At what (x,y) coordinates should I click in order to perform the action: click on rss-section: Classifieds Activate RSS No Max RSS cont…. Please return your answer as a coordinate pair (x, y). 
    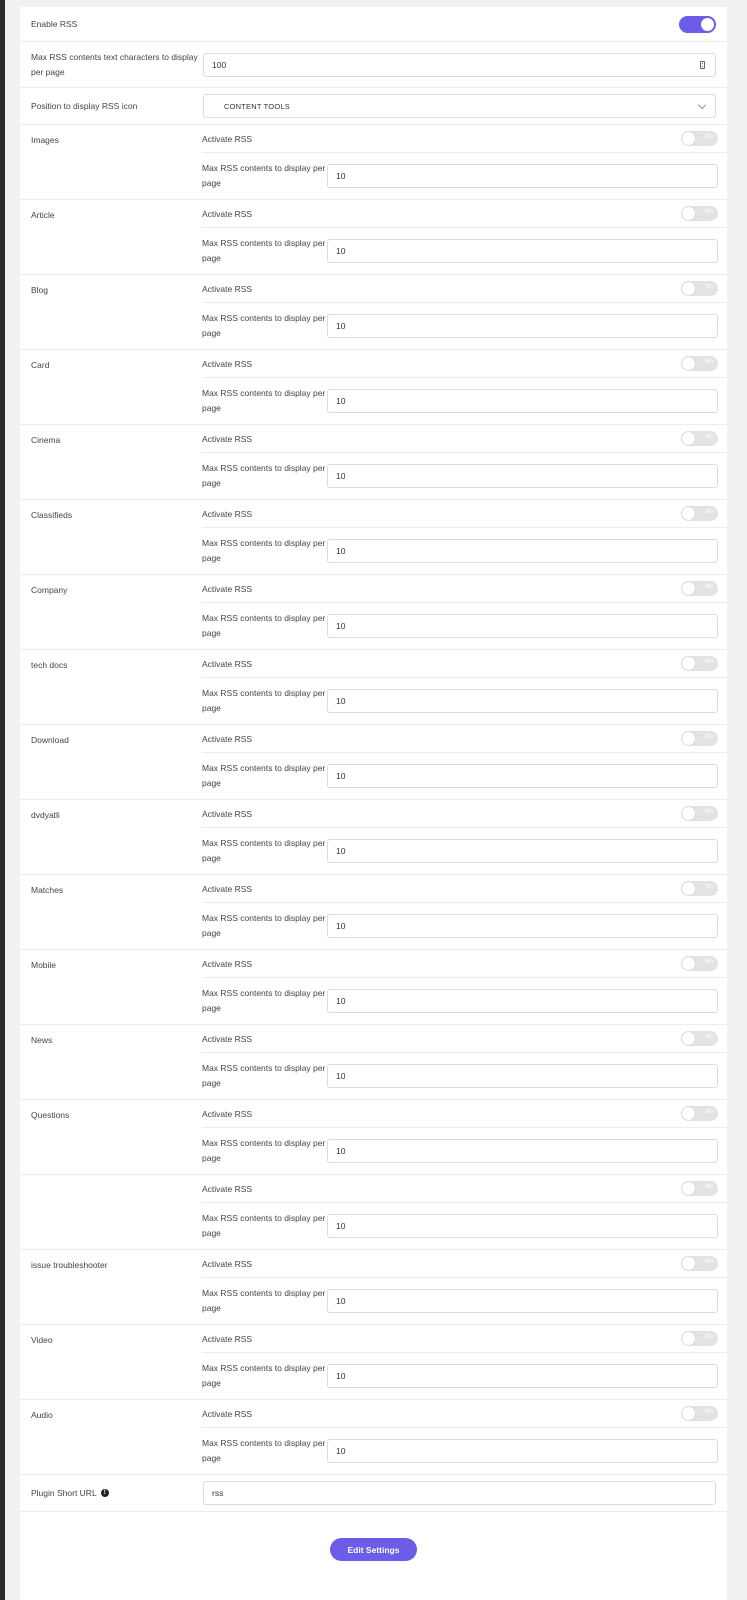
    Looking at the image, I should click on (373, 537).